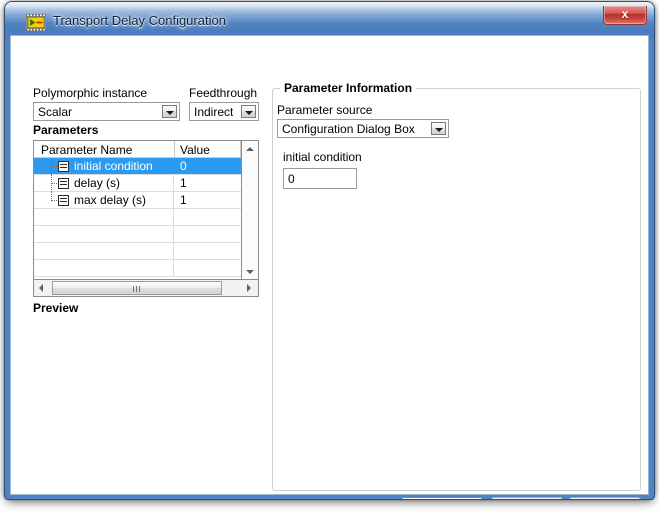 The image size is (659, 512). I want to click on parameter-source-select: Configuration Dialog Box, so click(363, 128).